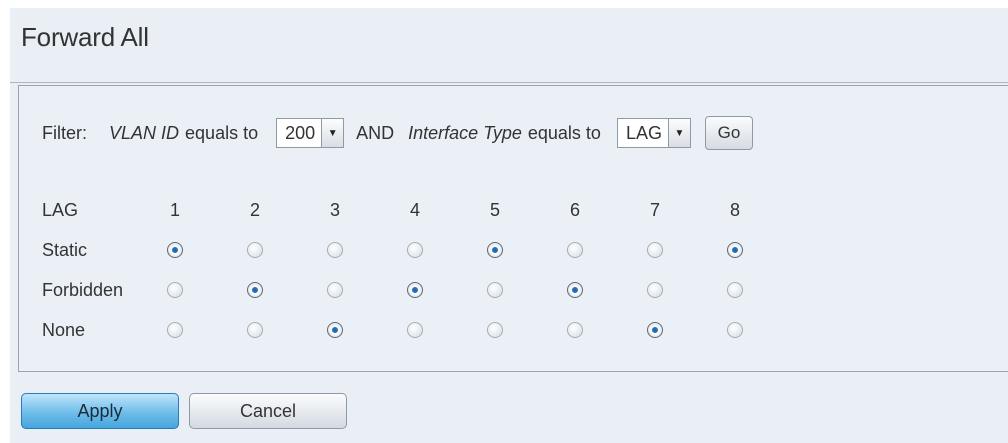  Describe the element at coordinates (64, 132) in the screenshot. I see `filter-label: Filter:` at that location.